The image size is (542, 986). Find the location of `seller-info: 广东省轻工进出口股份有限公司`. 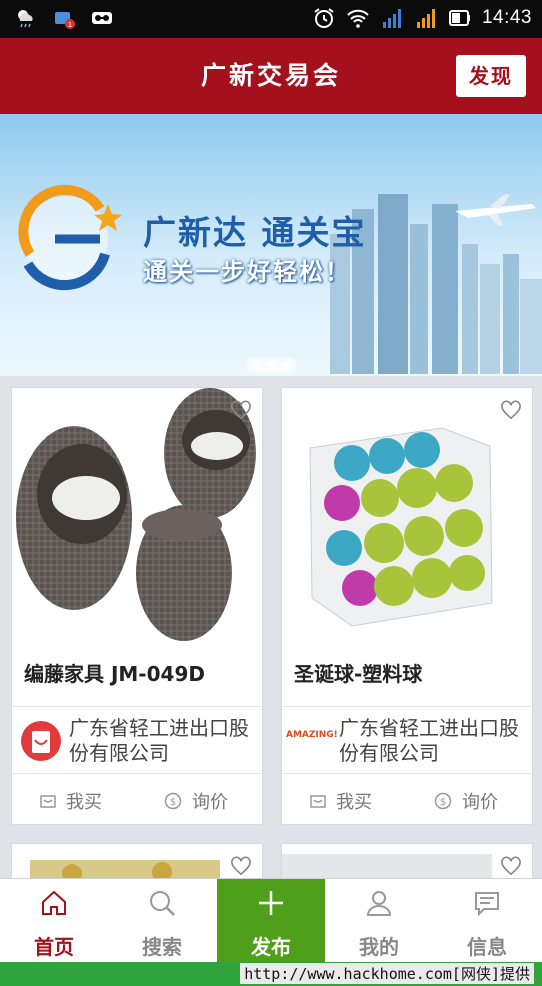

seller-info: 广东省轻工进出口股份有限公司 is located at coordinates (137, 739).